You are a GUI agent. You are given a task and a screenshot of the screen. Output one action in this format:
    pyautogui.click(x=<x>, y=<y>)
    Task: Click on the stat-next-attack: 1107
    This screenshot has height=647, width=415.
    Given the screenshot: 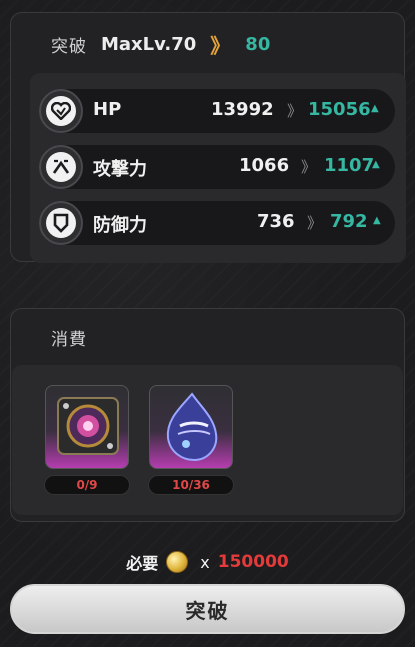 What is the action you would take?
    pyautogui.click(x=349, y=165)
    